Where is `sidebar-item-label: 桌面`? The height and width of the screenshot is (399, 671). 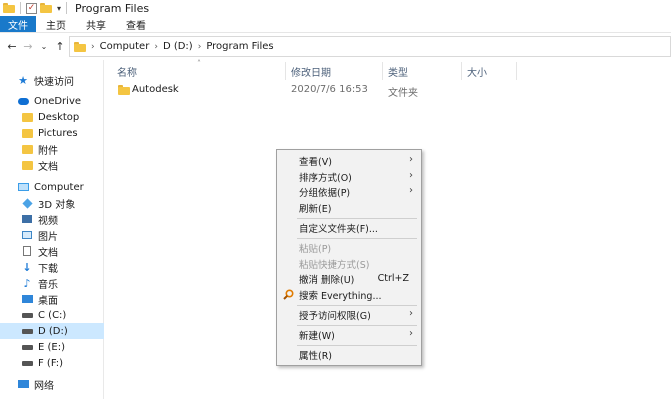 sidebar-item-label: 桌面 is located at coordinates (48, 301).